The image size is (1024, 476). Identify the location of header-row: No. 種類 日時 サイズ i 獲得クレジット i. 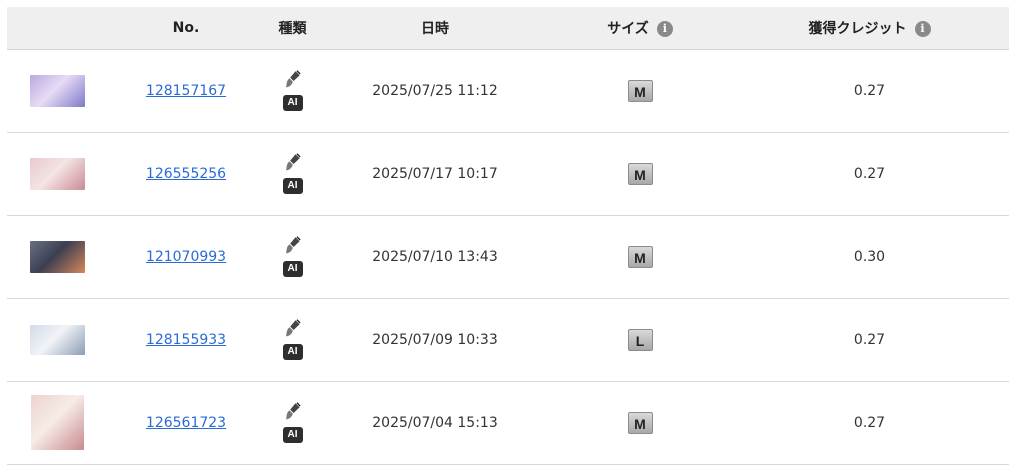
(508, 28).